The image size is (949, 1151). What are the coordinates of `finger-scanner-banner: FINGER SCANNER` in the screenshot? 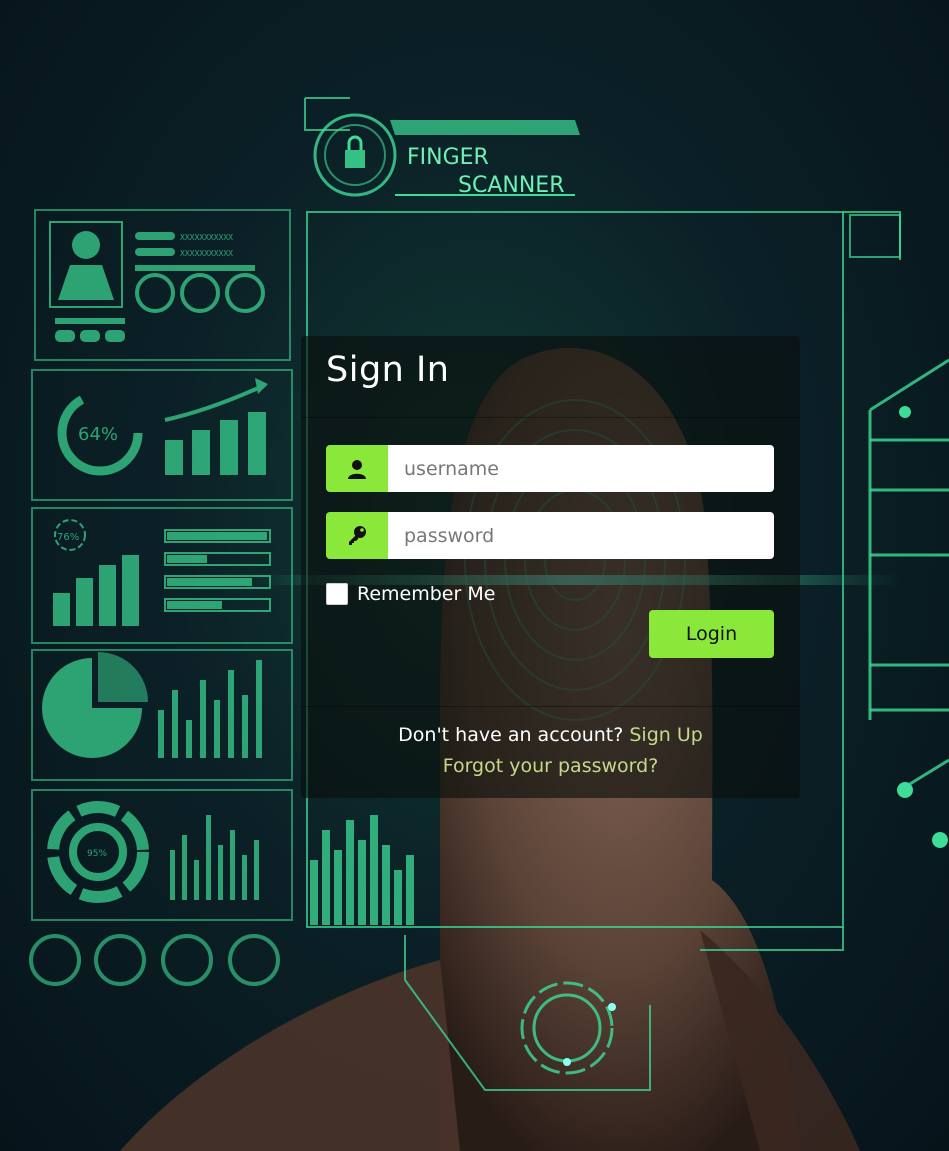 It's located at (446, 155).